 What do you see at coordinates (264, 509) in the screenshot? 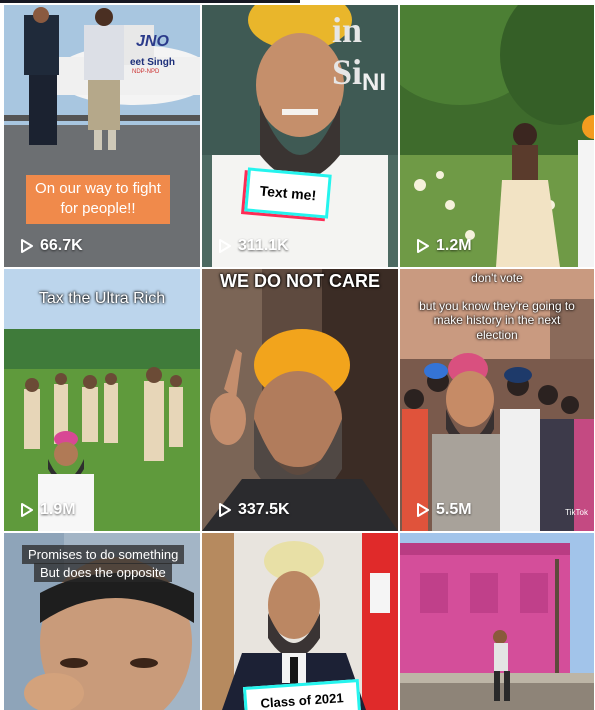
I see `view-count-text-5: 337.5K` at bounding box center [264, 509].